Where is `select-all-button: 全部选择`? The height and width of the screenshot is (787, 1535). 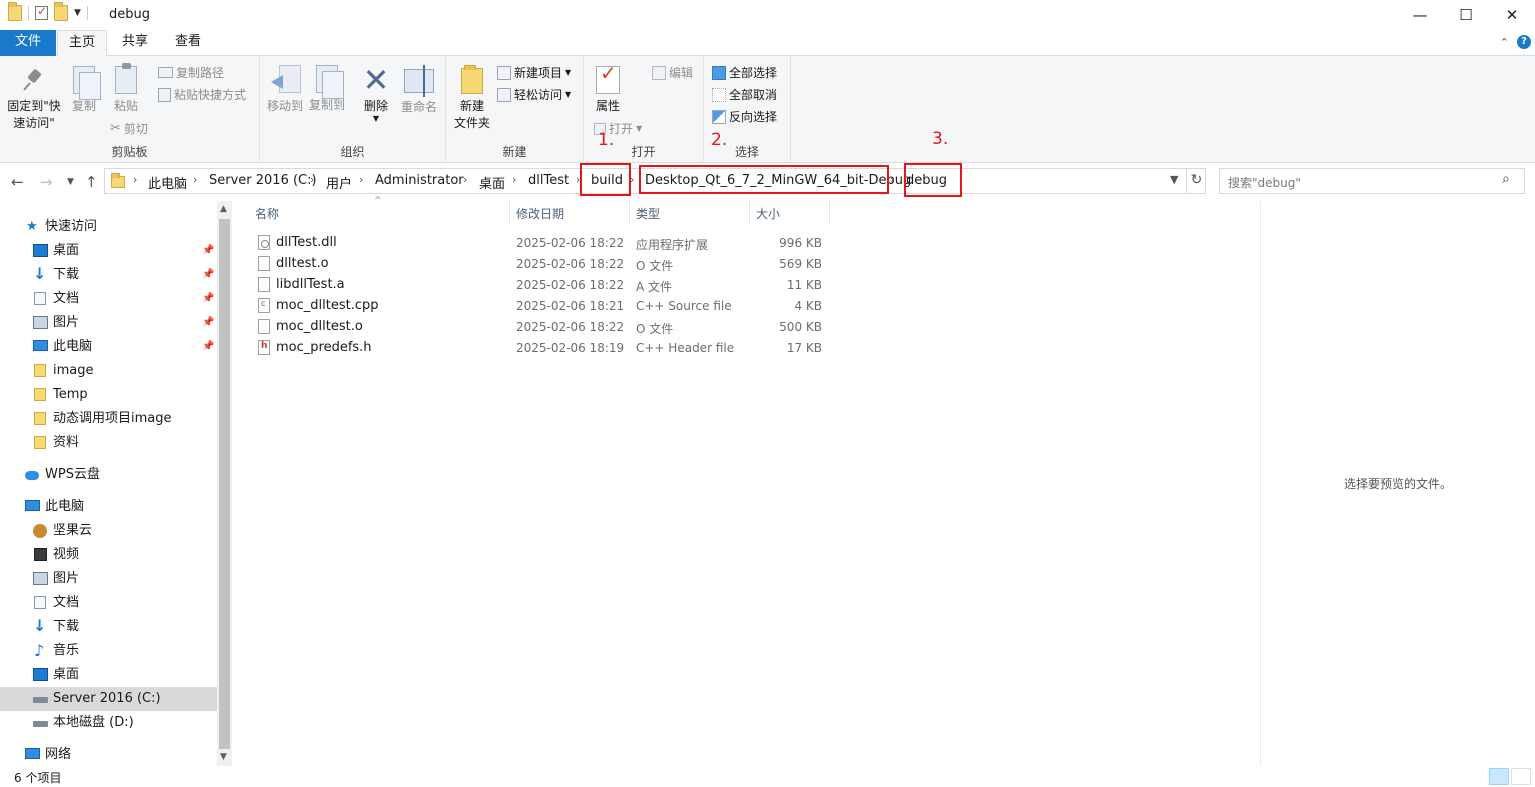 select-all-button: 全部选择 is located at coordinates (744, 72).